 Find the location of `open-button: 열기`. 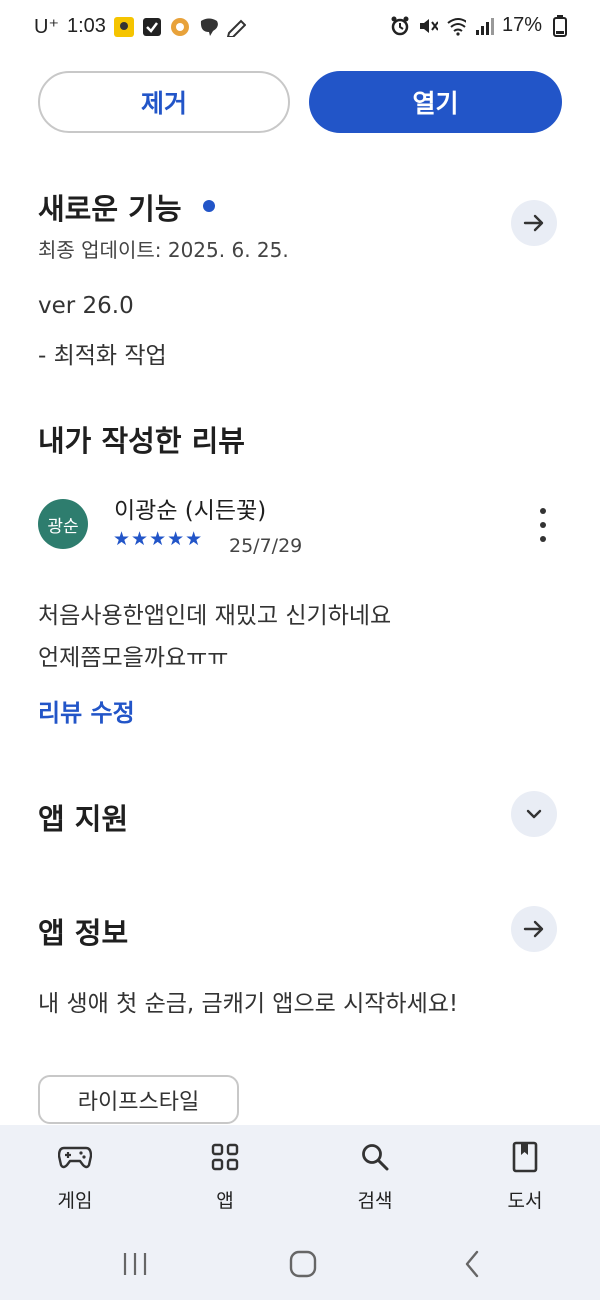

open-button: 열기 is located at coordinates (435, 102).